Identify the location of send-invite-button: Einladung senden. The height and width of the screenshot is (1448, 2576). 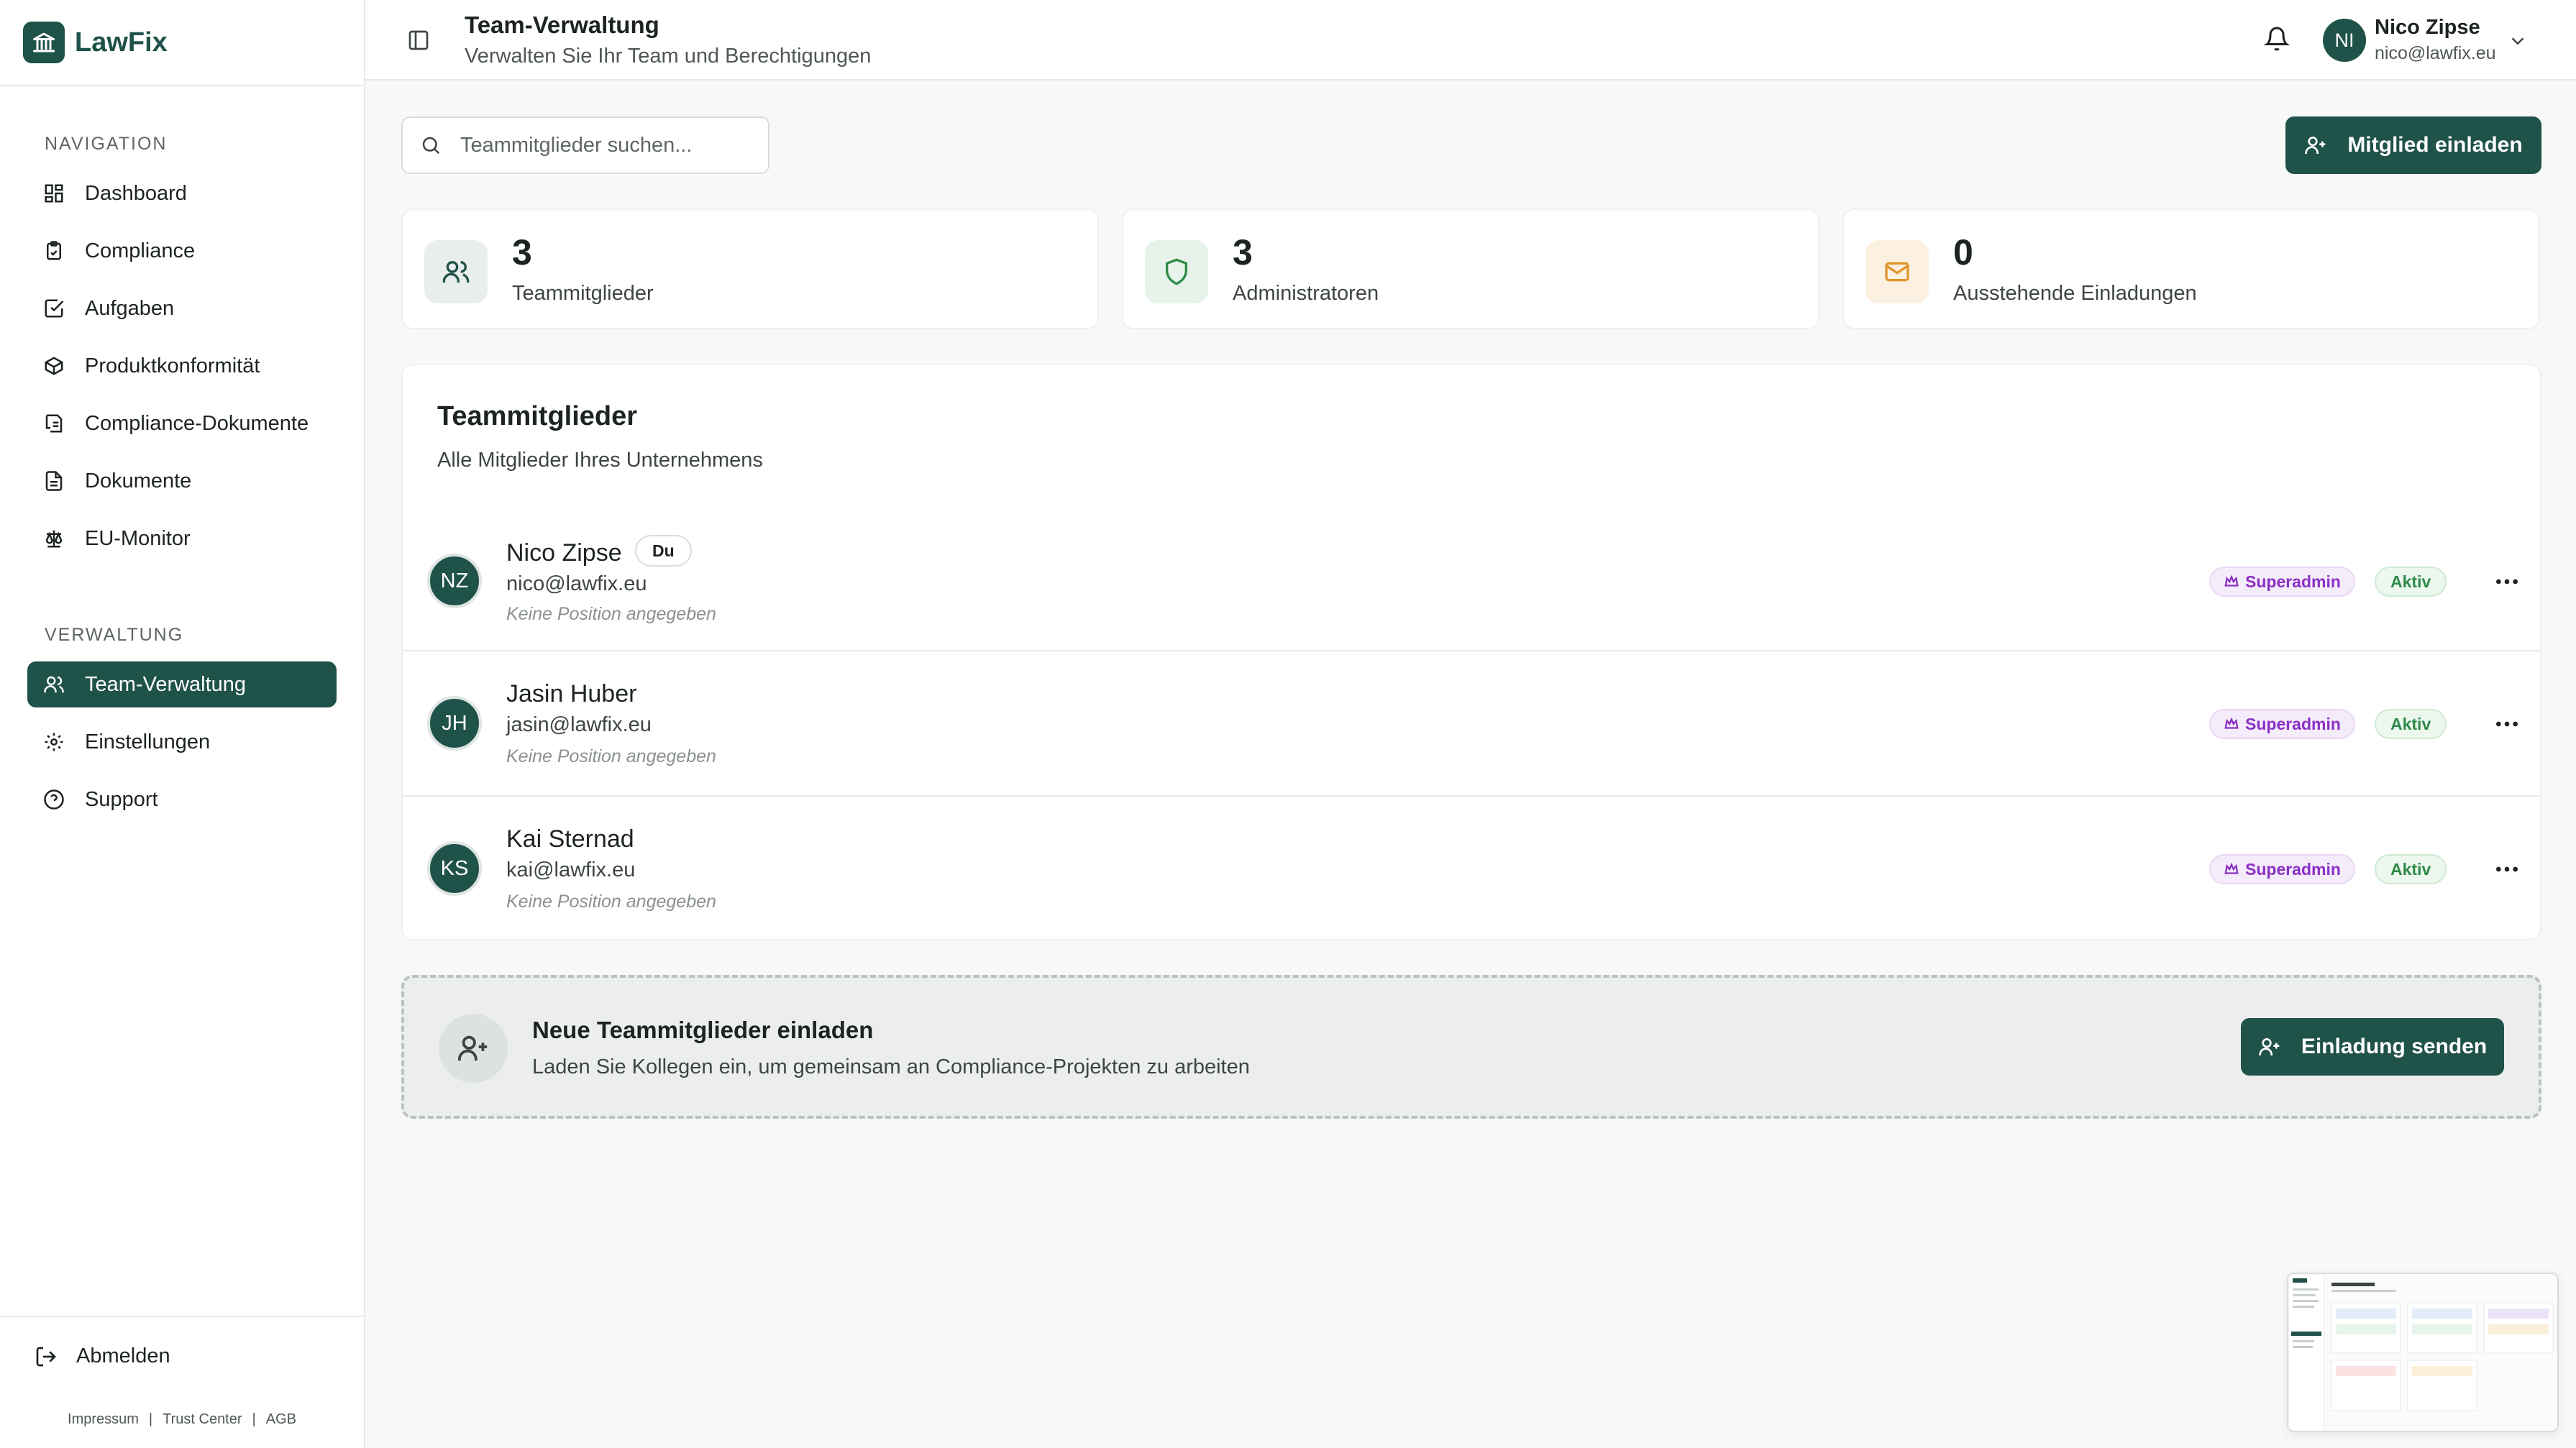
(2372, 1047).